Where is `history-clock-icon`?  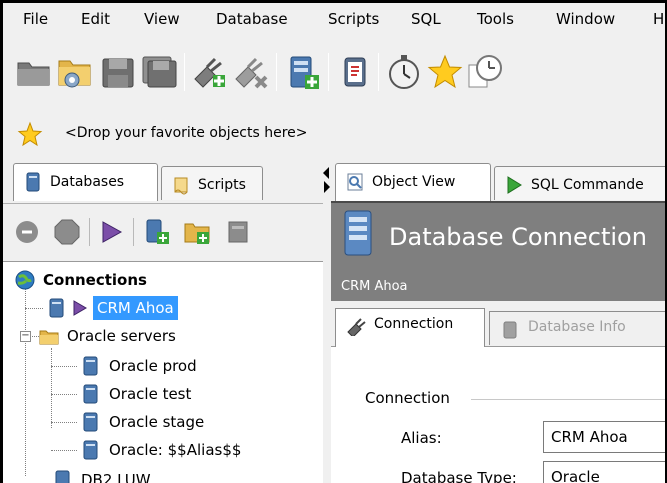
history-clock-icon is located at coordinates (485, 72).